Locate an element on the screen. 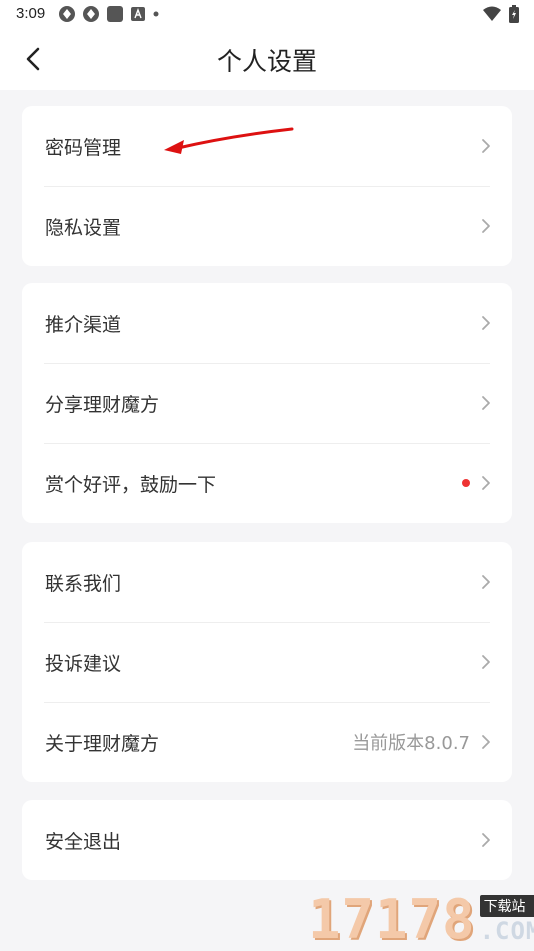 The height and width of the screenshot is (951, 534). row-label: 安全退出 is located at coordinates (83, 841).